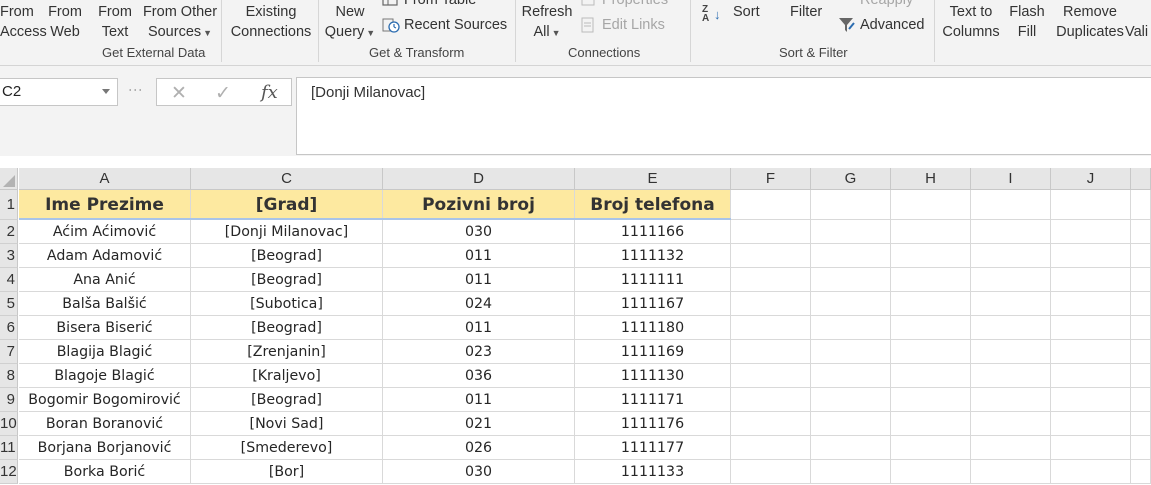 The height and width of the screenshot is (485, 1151). What do you see at coordinates (271, 22) in the screenshot?
I see `existing-connections-button: Existing Connections` at bounding box center [271, 22].